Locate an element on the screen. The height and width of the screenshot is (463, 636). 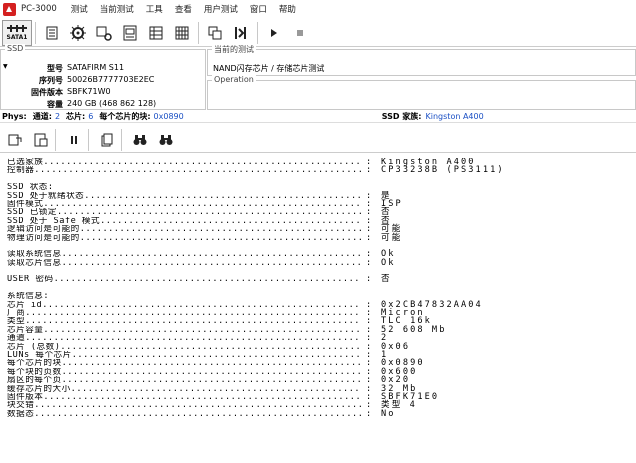
toolbar-divider is located at coordinates (35, 32).